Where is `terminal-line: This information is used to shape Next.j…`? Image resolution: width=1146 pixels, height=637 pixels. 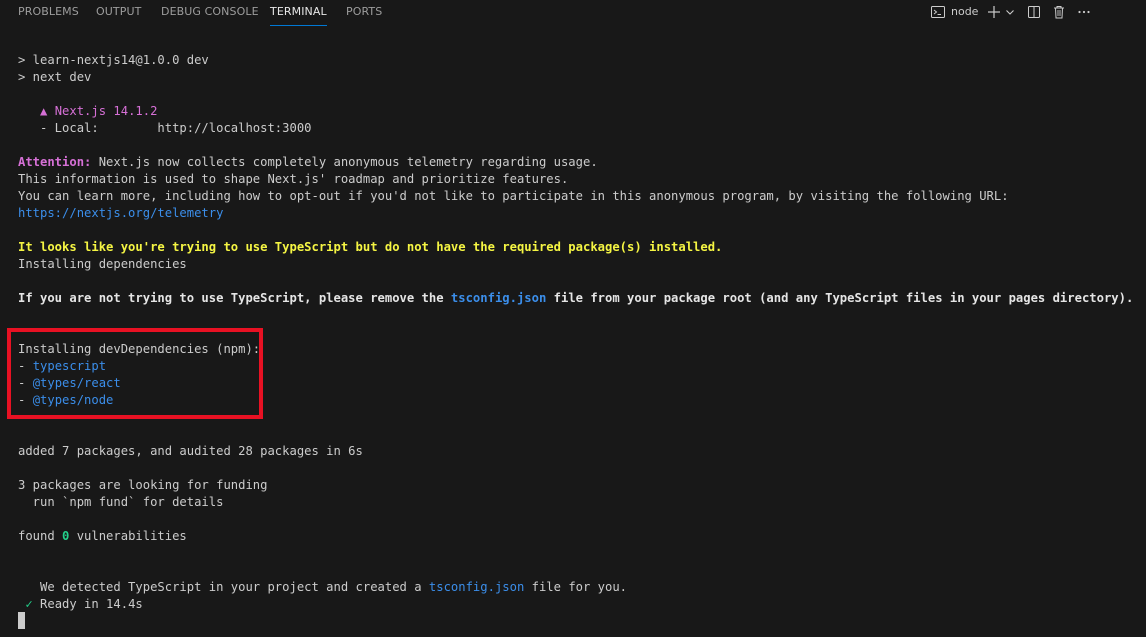 terminal-line: This information is used to shape Next.j… is located at coordinates (293, 179).